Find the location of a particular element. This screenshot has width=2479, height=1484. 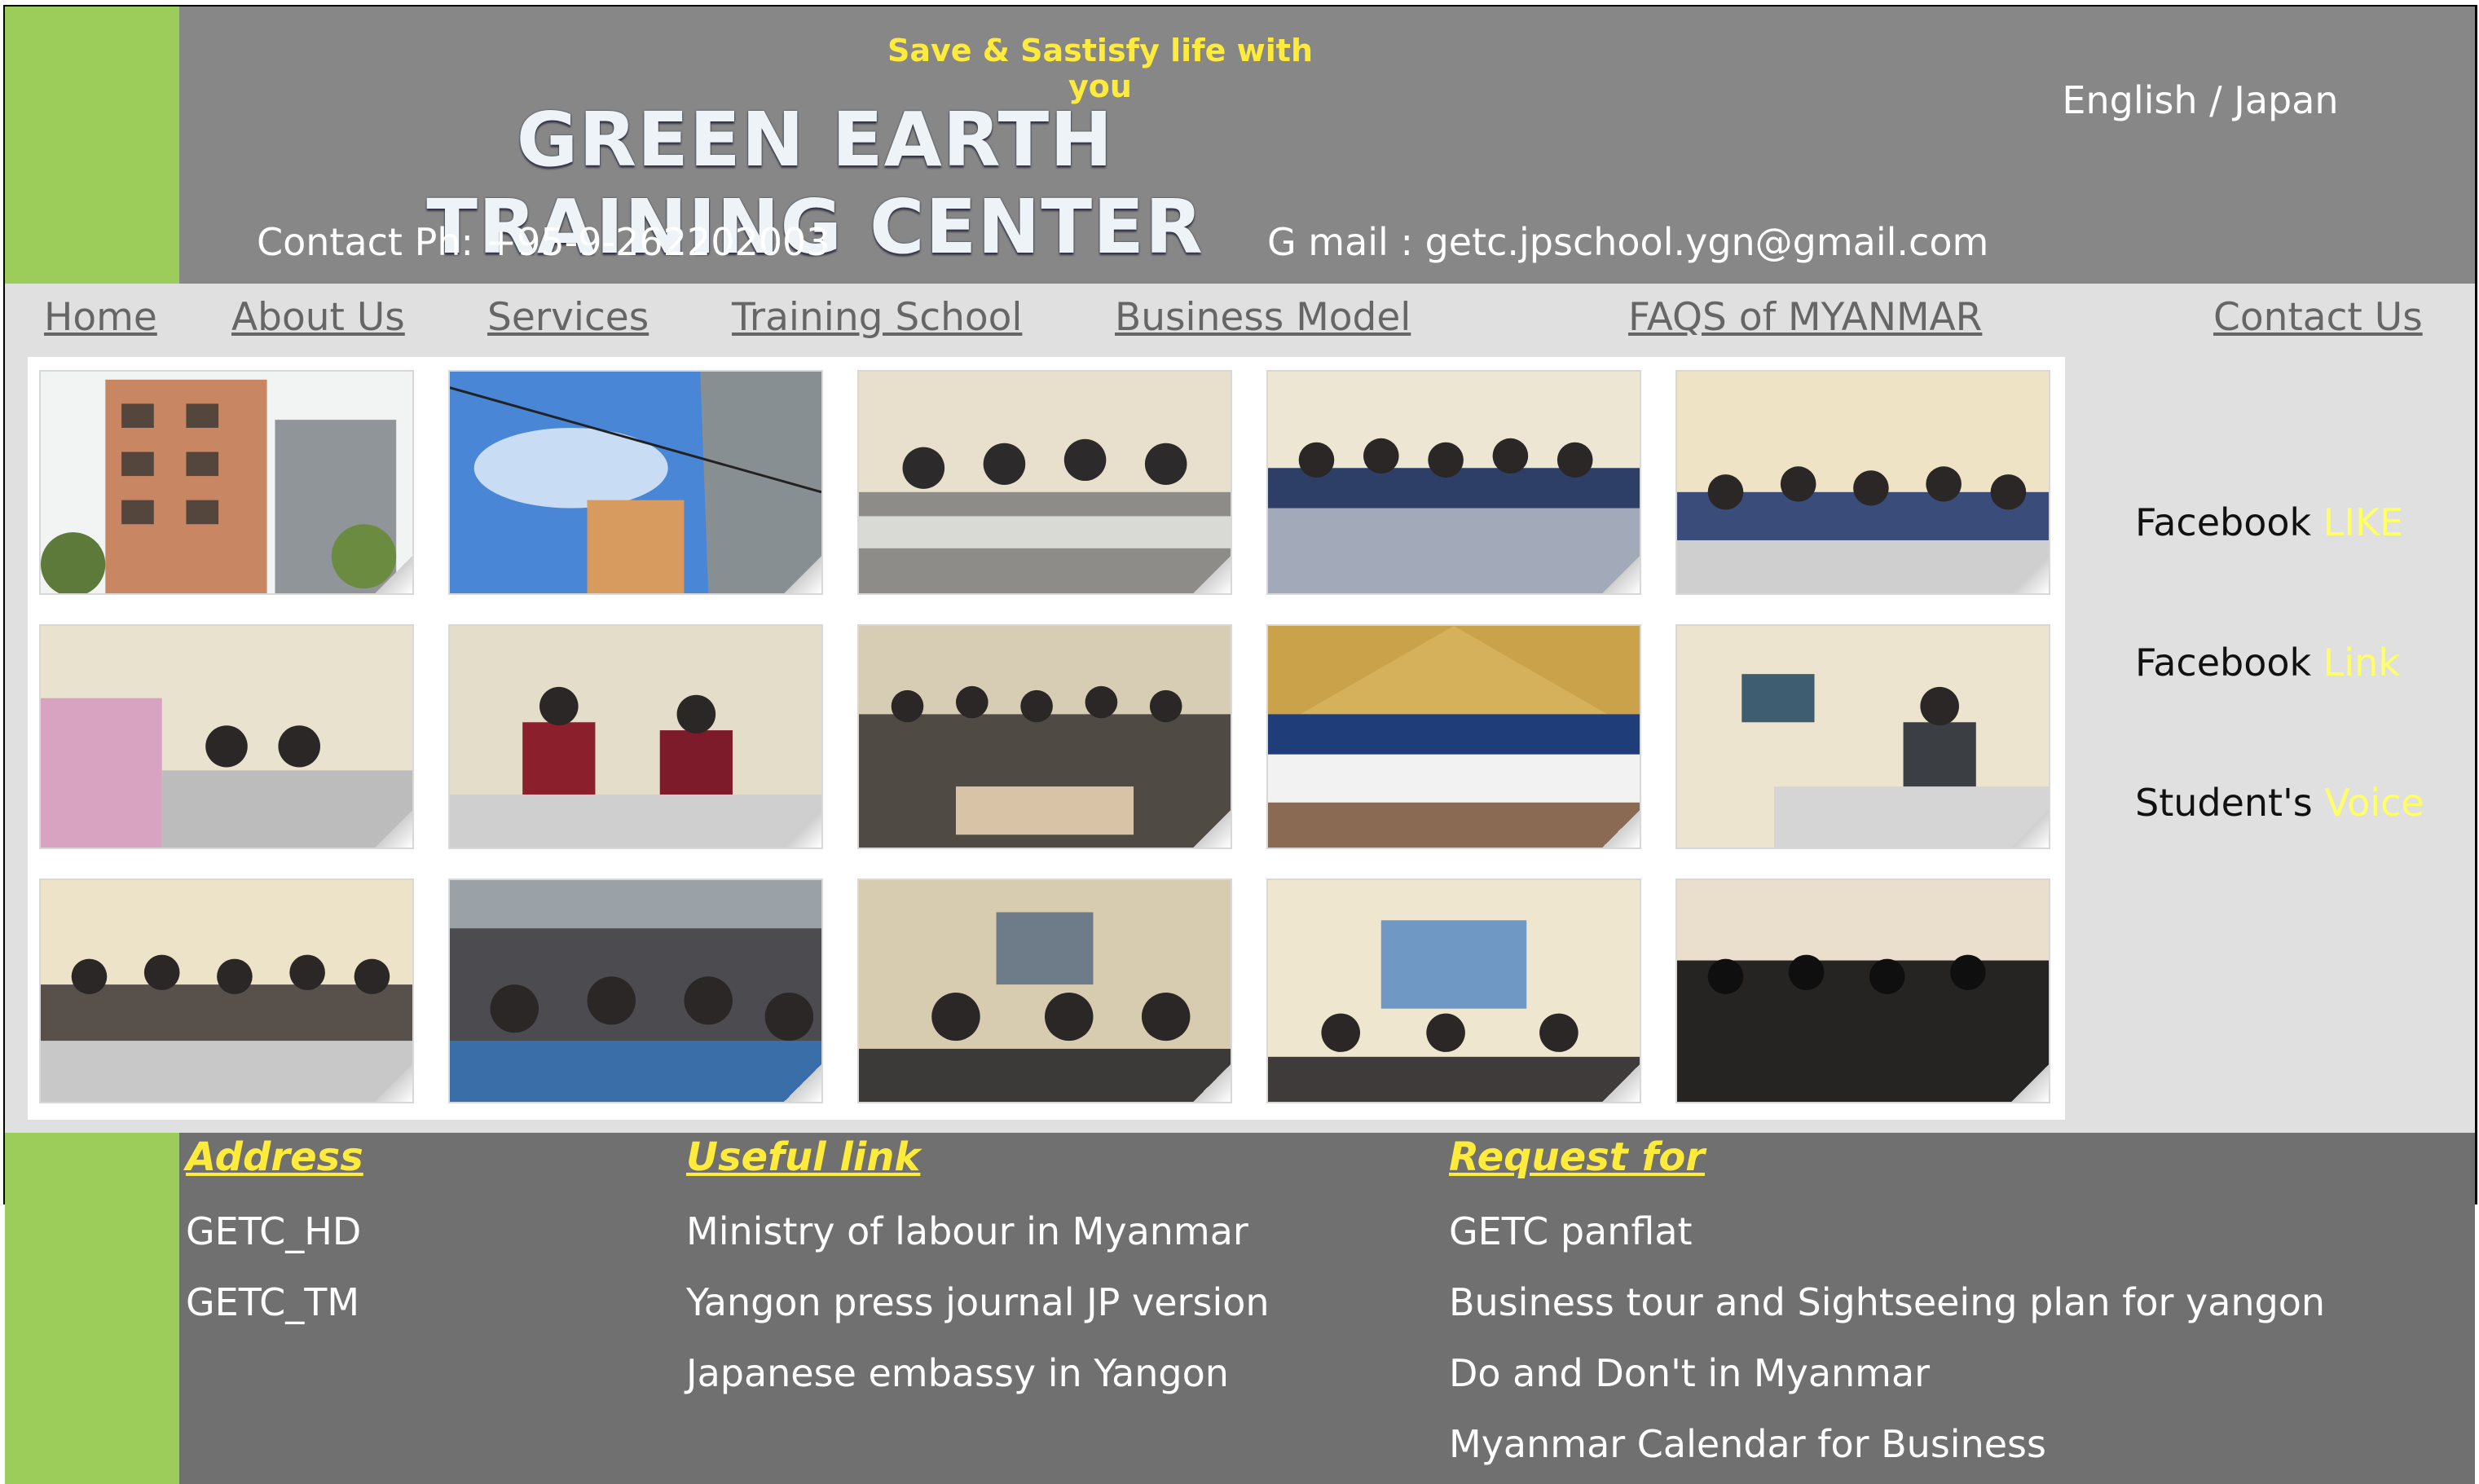

students-talking-photo is located at coordinates (635, 737).